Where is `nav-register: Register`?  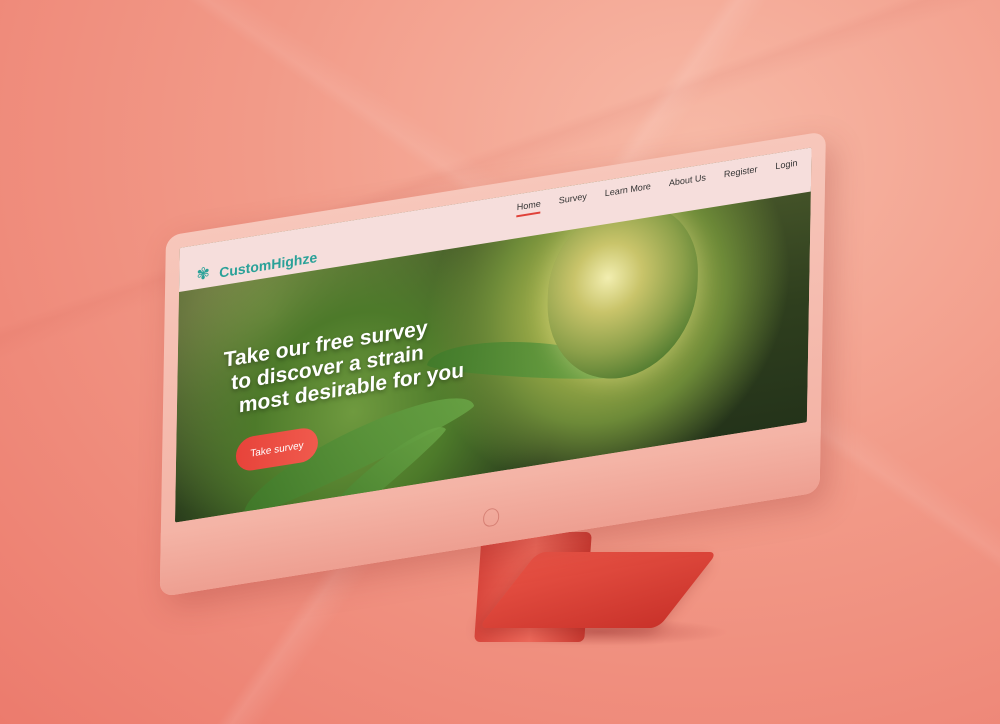
nav-register: Register is located at coordinates (741, 174).